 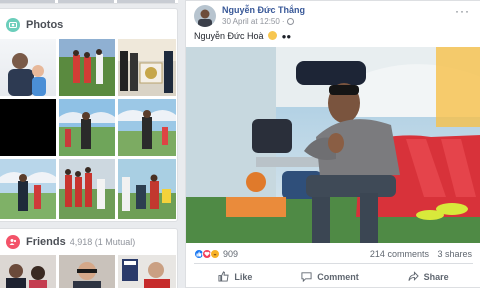 I want to click on share-label: Share, so click(x=436, y=276).